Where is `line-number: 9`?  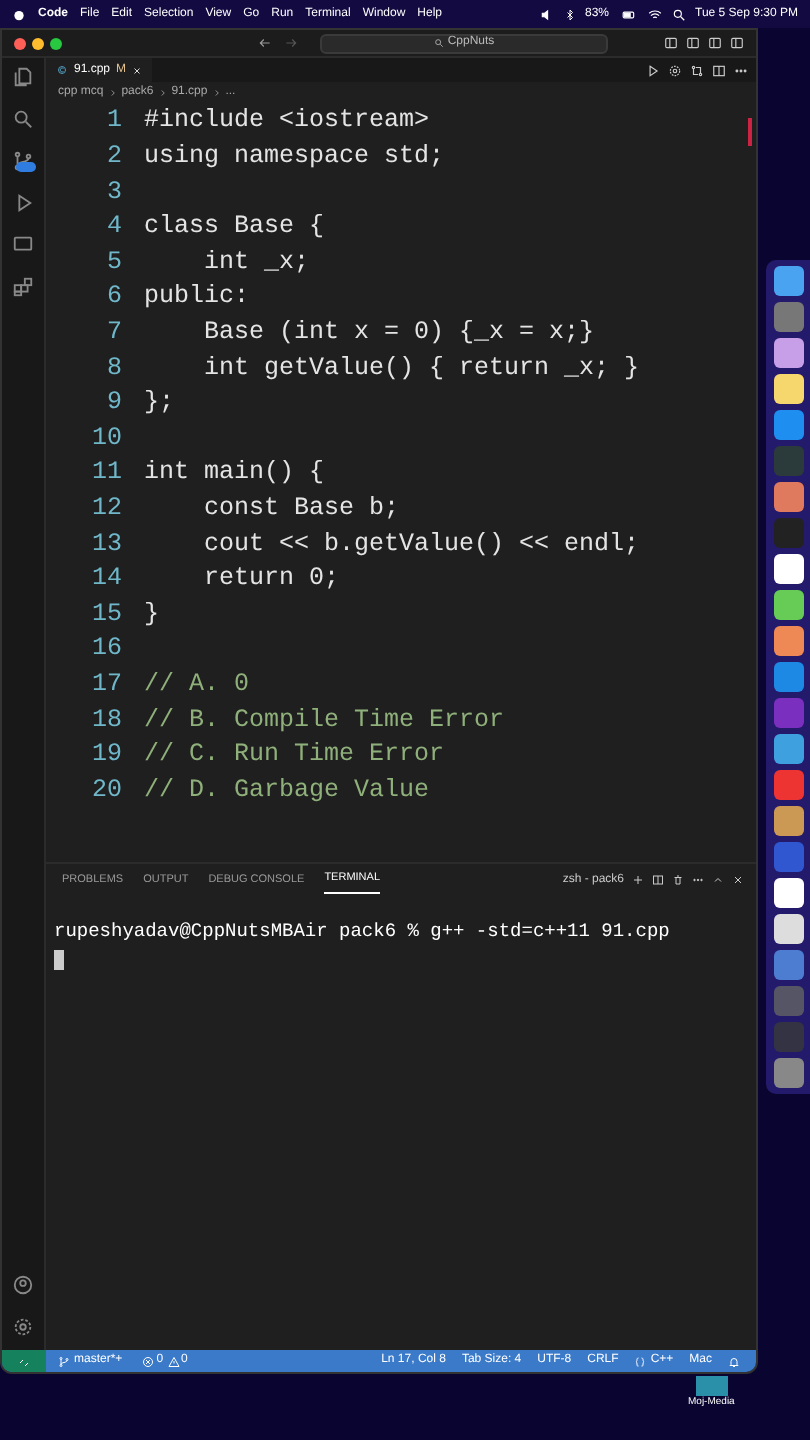 line-number: 9 is located at coordinates (113, 403).